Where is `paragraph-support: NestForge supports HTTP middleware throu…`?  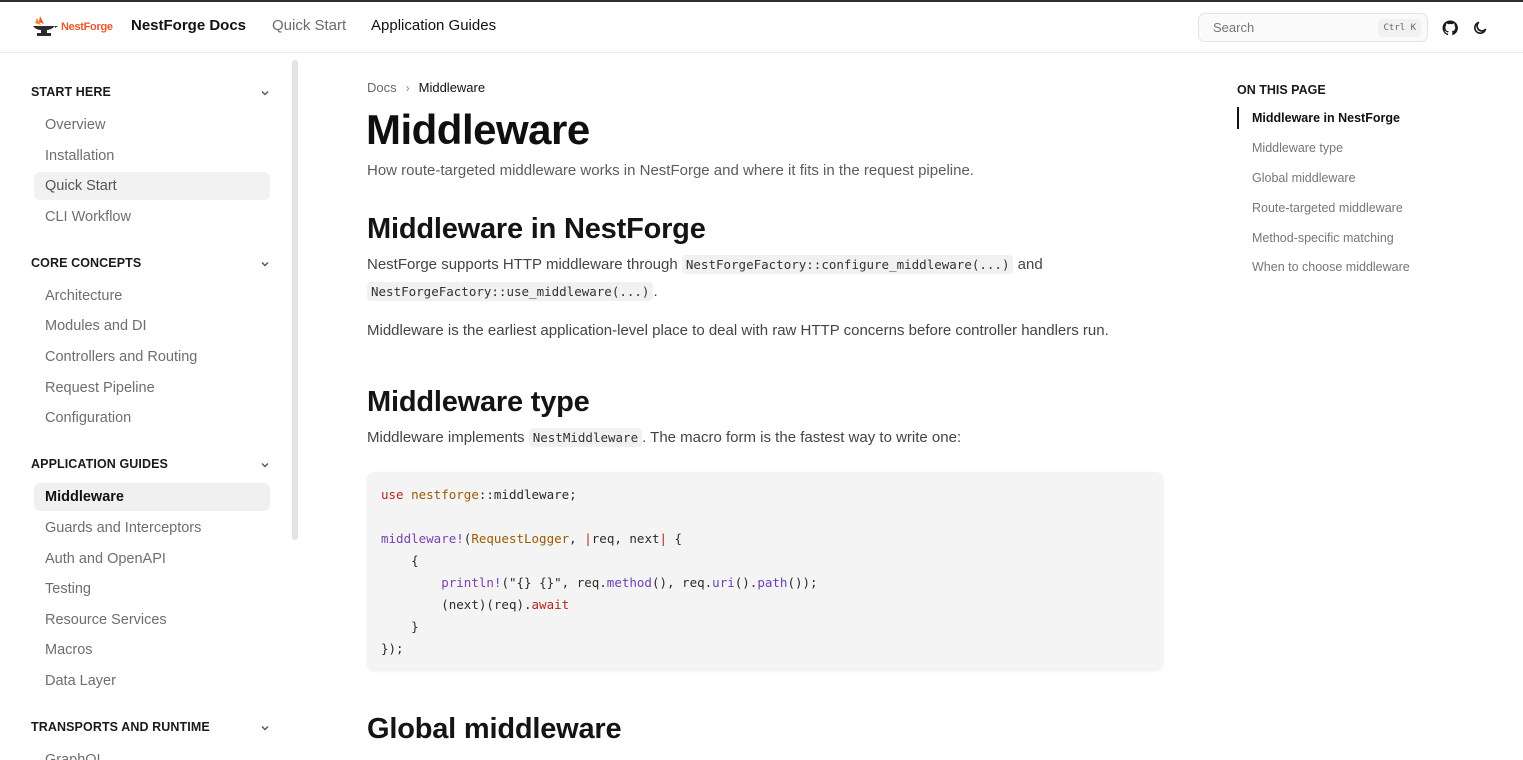
paragraph-support: NestForge supports HTTP middleware throu… is located at coordinates (727, 278).